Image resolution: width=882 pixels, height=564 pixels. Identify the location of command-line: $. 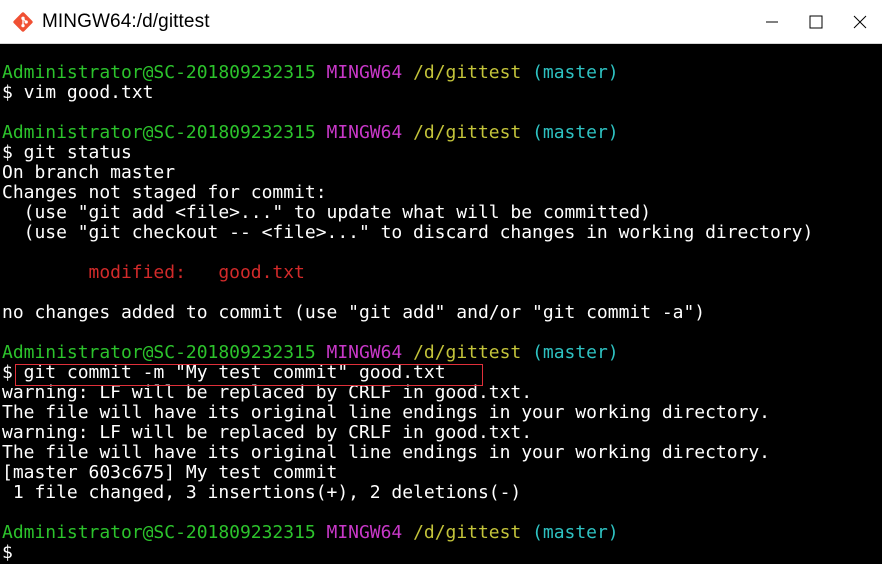
(7, 552).